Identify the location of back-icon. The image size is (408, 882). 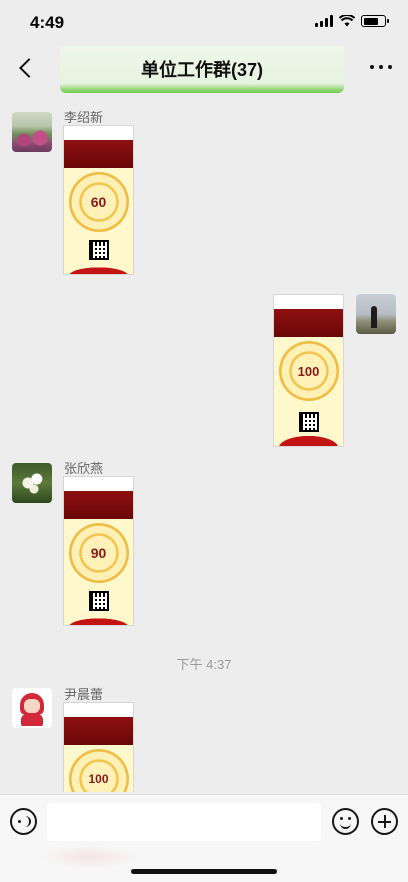
(27, 68).